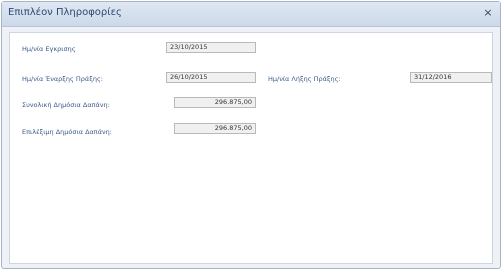 This screenshot has height=271, width=504. Describe the element at coordinates (62, 79) in the screenshot. I see `start-date-label: Ημ/νία Έναρξης Πράξης:` at that location.